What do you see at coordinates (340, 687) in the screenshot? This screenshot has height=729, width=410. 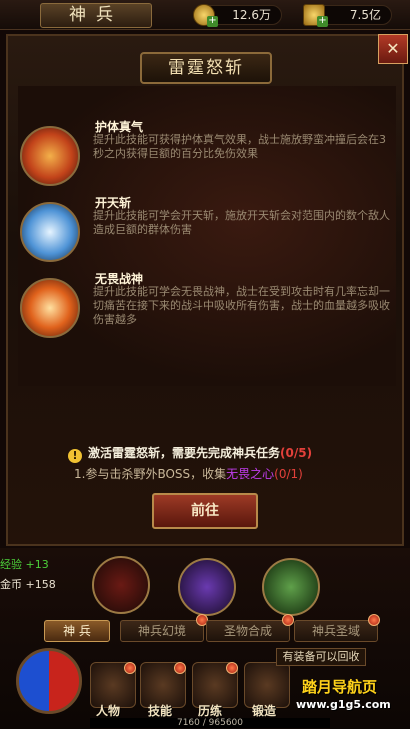 I see `watermark-title: 踏月导航页` at bounding box center [340, 687].